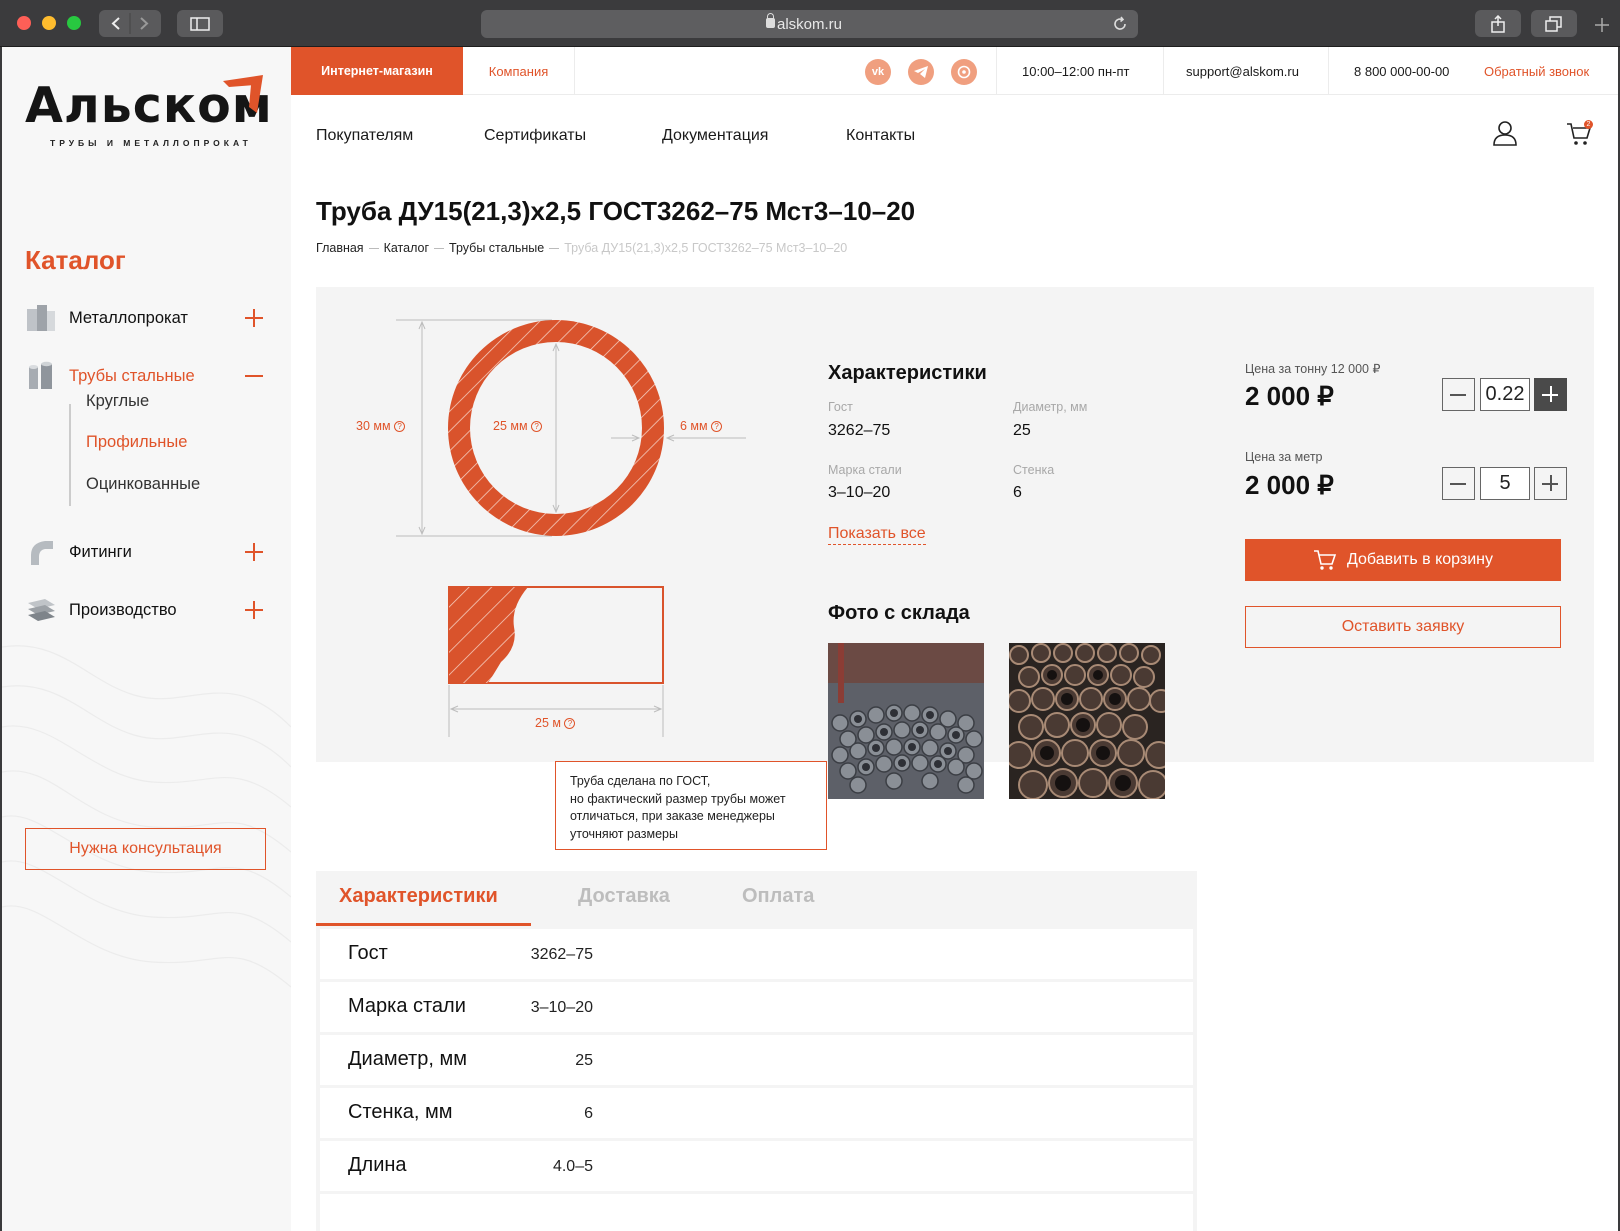 The width and height of the screenshot is (1620, 1231). What do you see at coordinates (1120, 24) in the screenshot?
I see `reload-icon` at bounding box center [1120, 24].